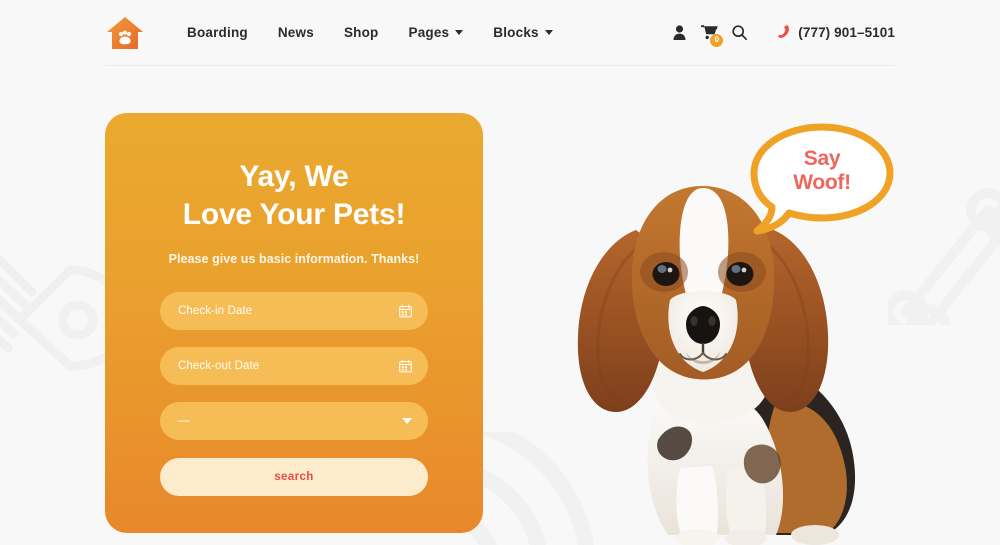 This screenshot has width=1000, height=545. I want to click on phone-number: (777) 901–5101, so click(846, 32).